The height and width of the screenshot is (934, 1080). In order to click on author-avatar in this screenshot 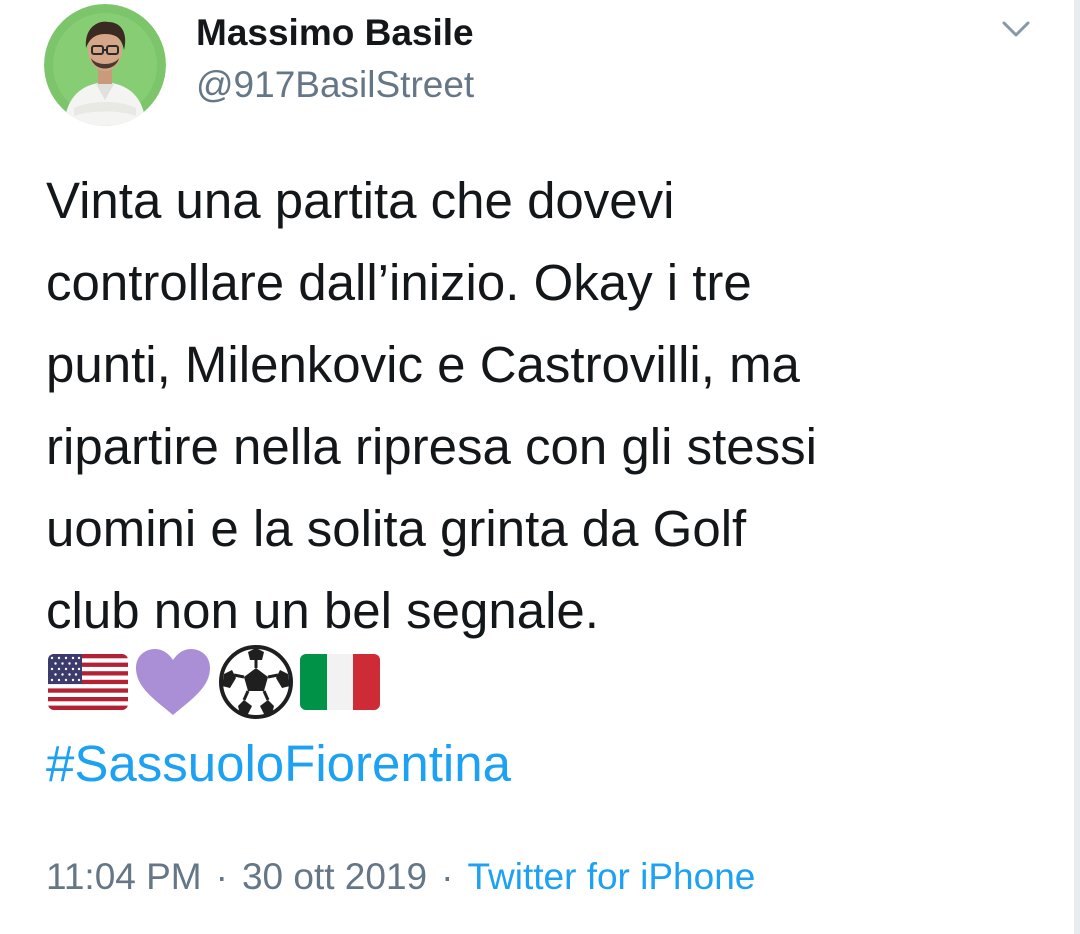, I will do `click(105, 65)`.